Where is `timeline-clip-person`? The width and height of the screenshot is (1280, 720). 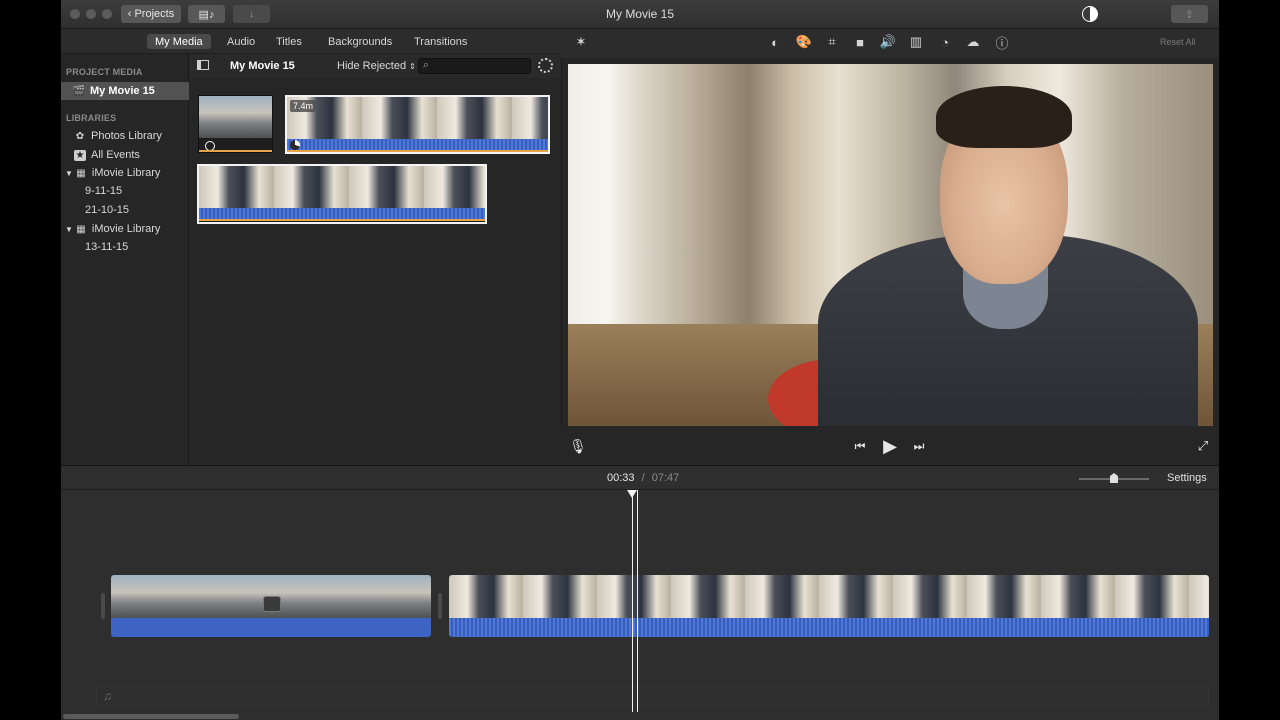 timeline-clip-person is located at coordinates (829, 606).